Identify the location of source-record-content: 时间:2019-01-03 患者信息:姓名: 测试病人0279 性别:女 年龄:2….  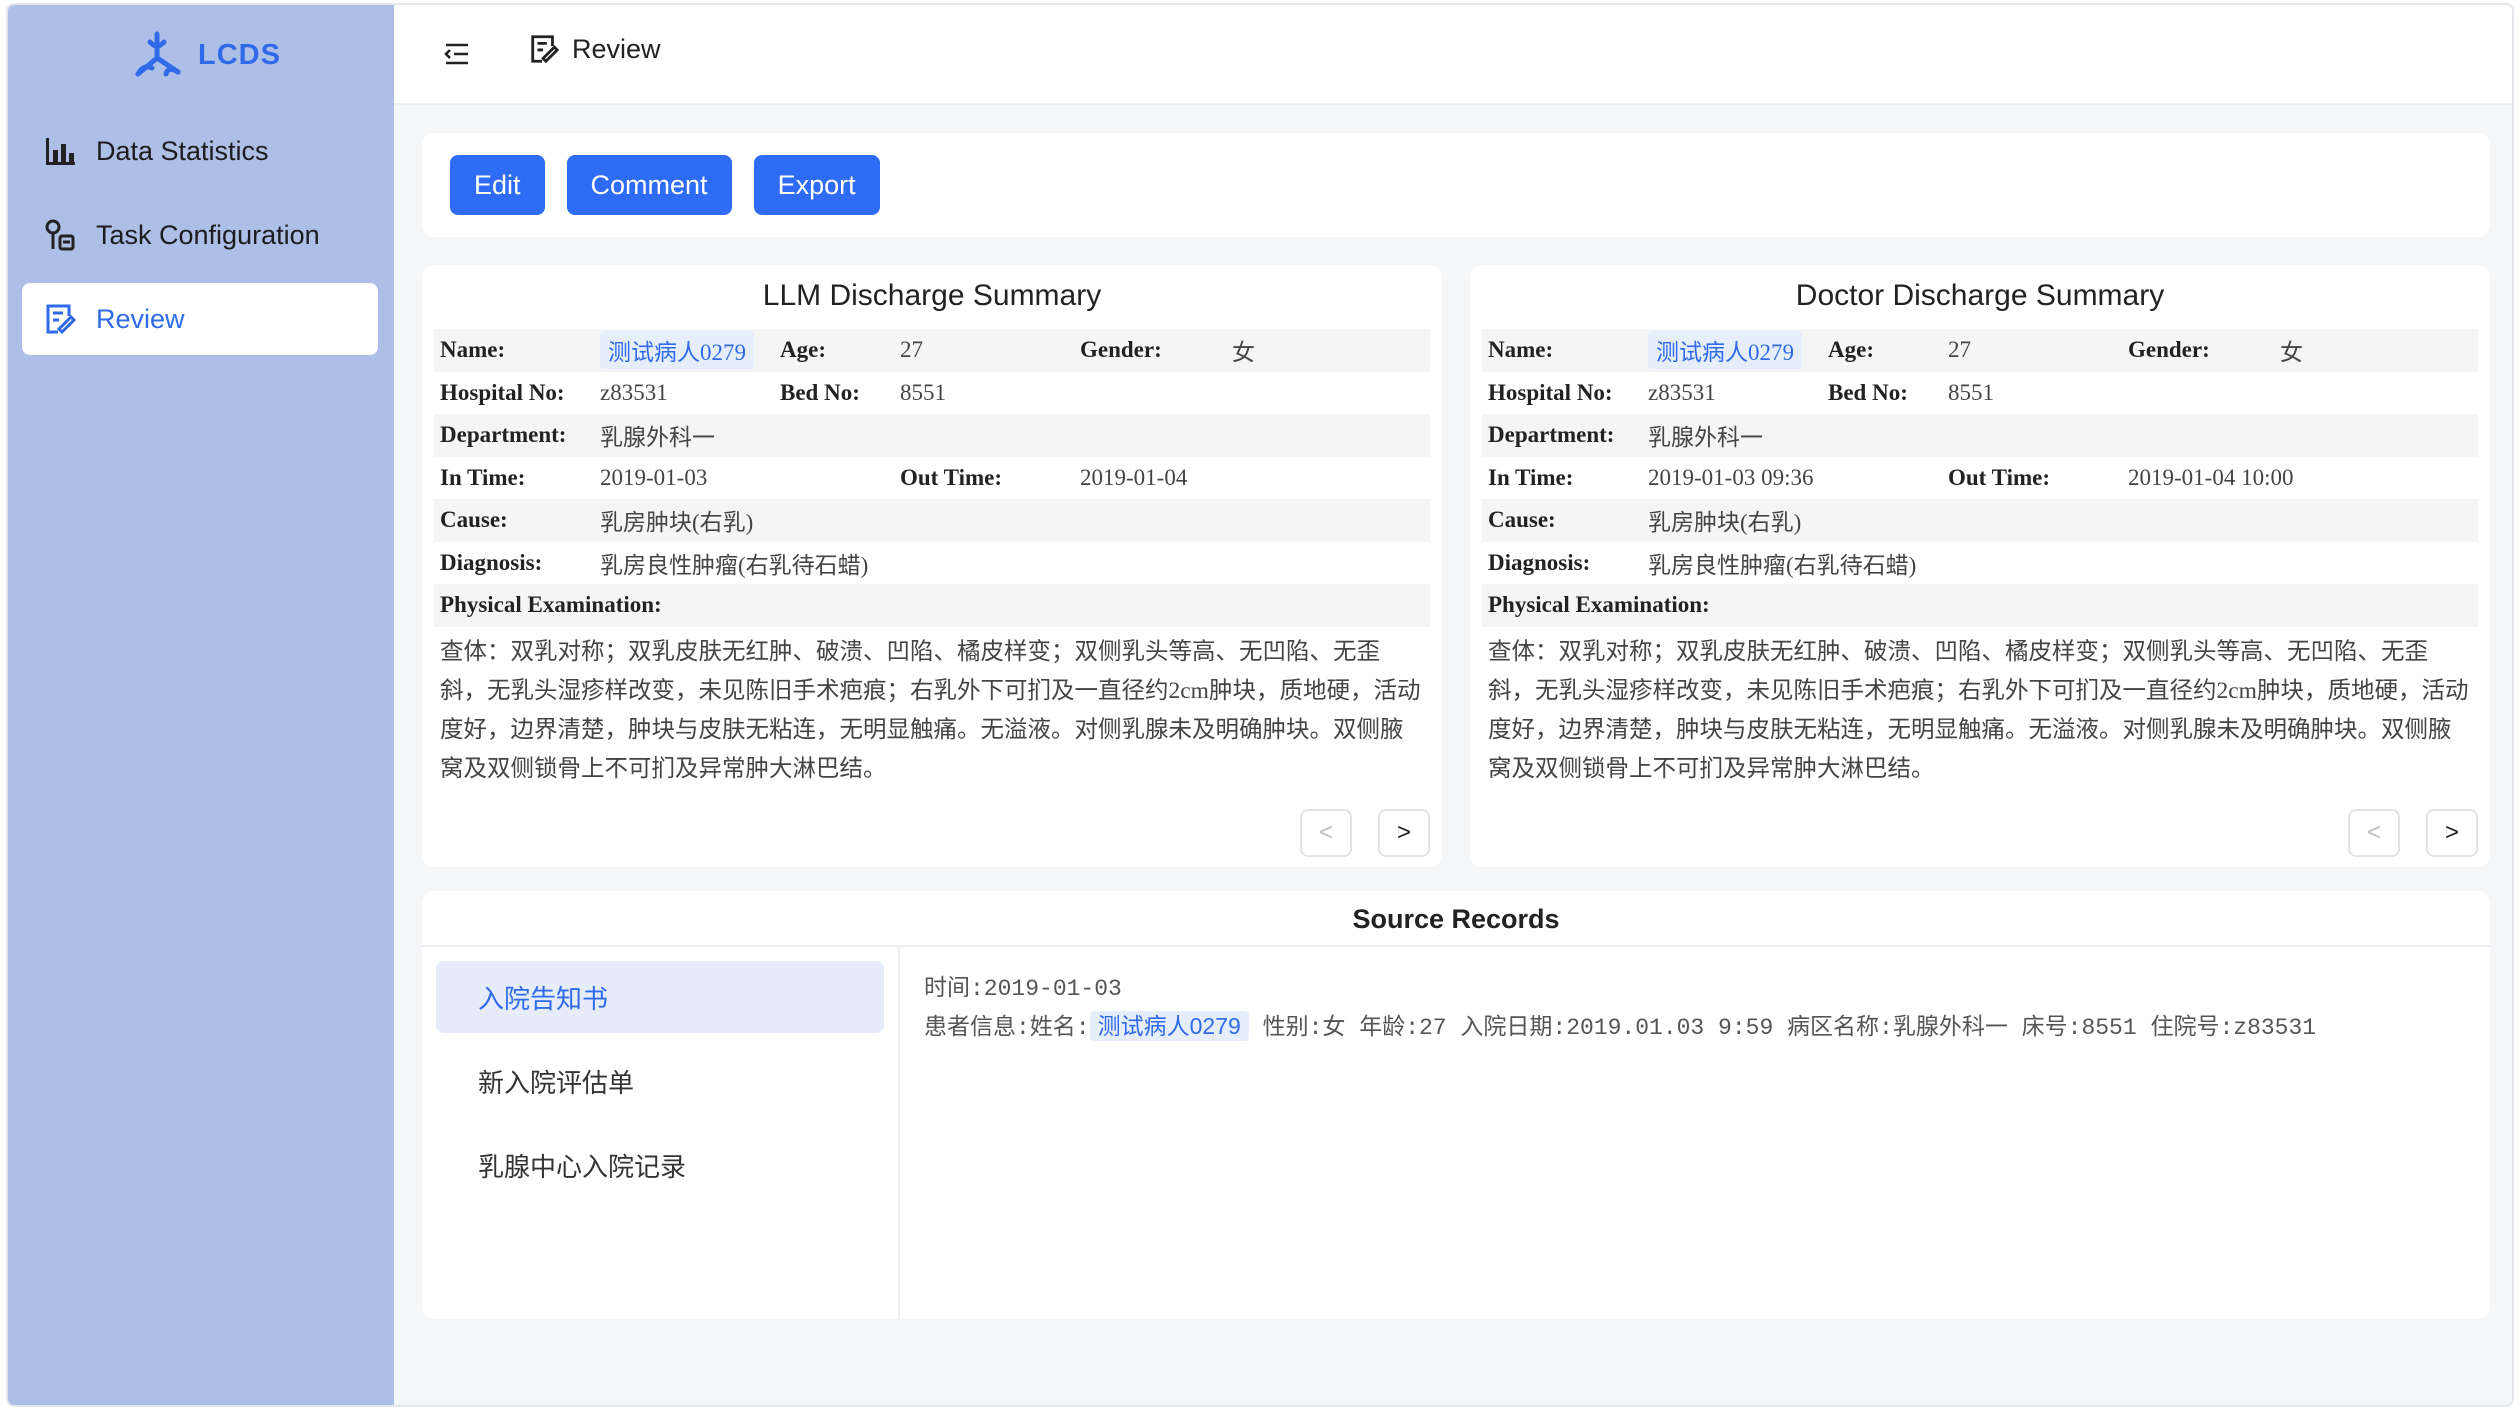
(1620, 1009).